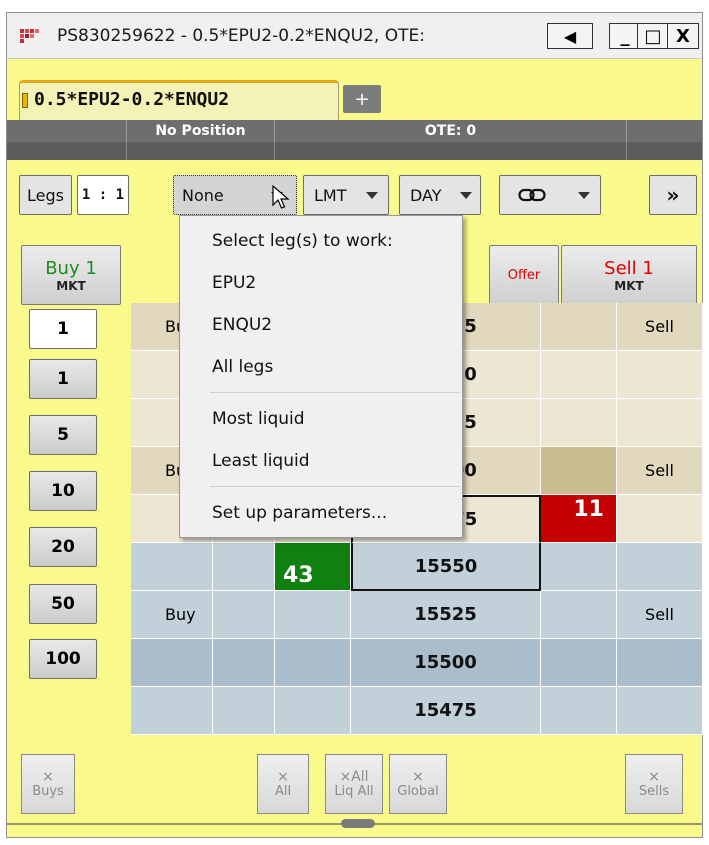 This screenshot has width=709, height=845. What do you see at coordinates (446, 615) in the screenshot?
I see `ladder-price-cell: 15525` at bounding box center [446, 615].